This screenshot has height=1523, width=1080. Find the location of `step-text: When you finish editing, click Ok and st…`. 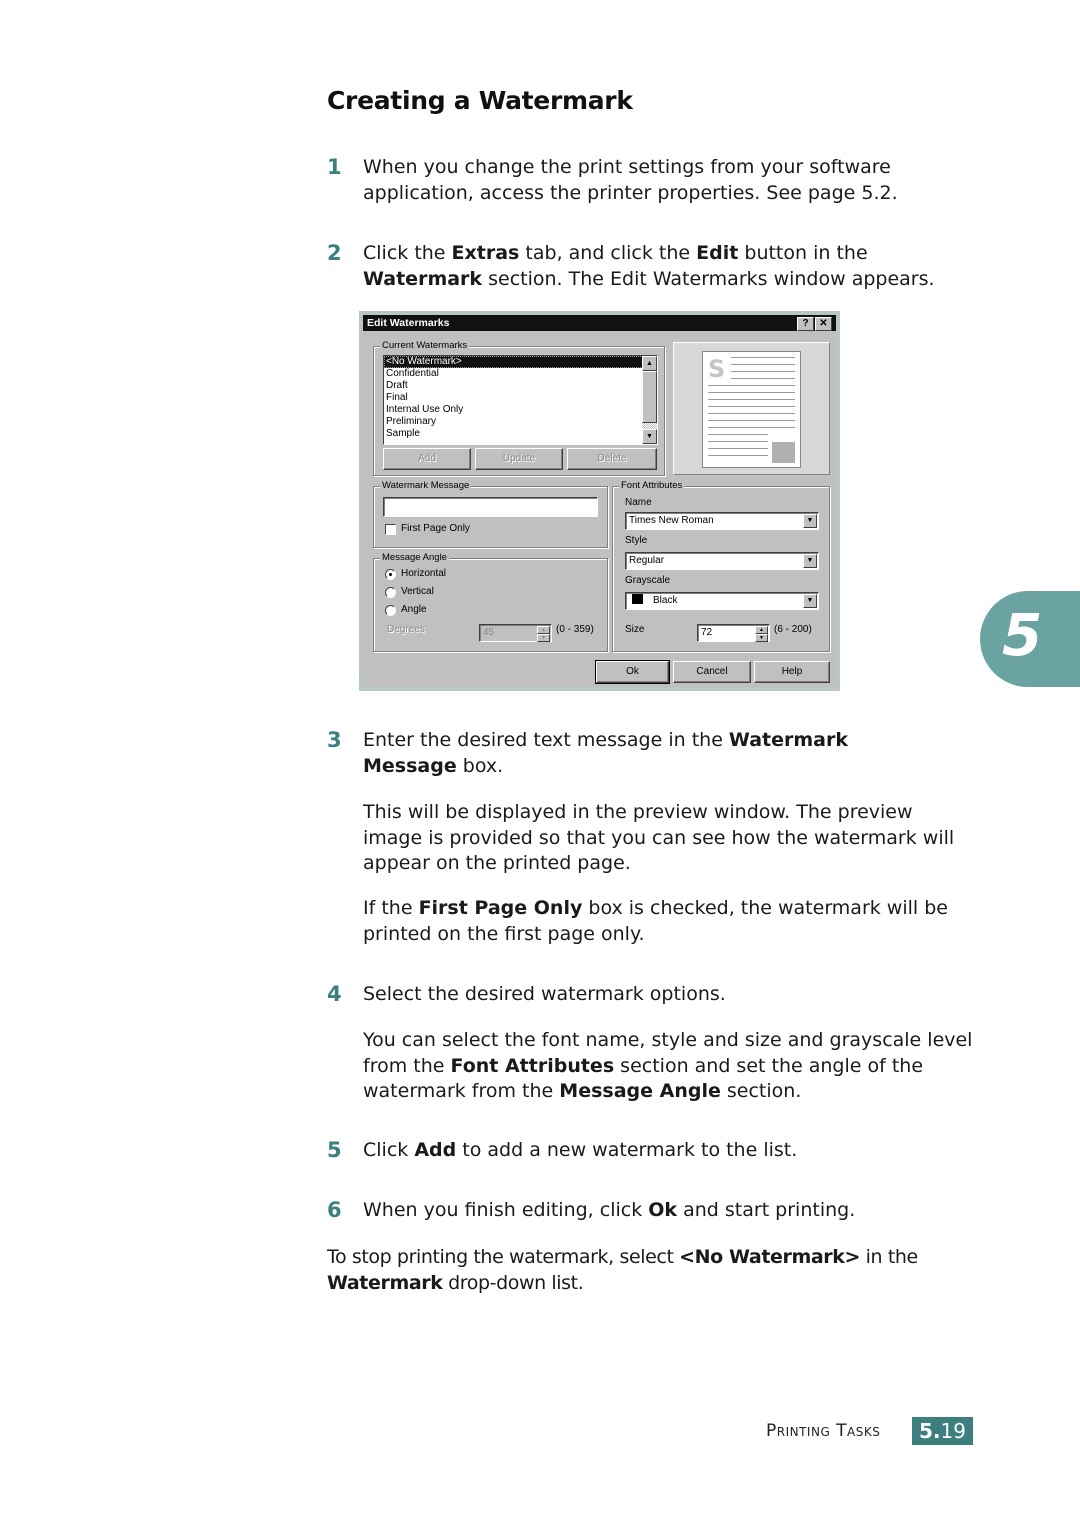

step-text: When you finish editing, click Ok and st… is located at coordinates (609, 1210).